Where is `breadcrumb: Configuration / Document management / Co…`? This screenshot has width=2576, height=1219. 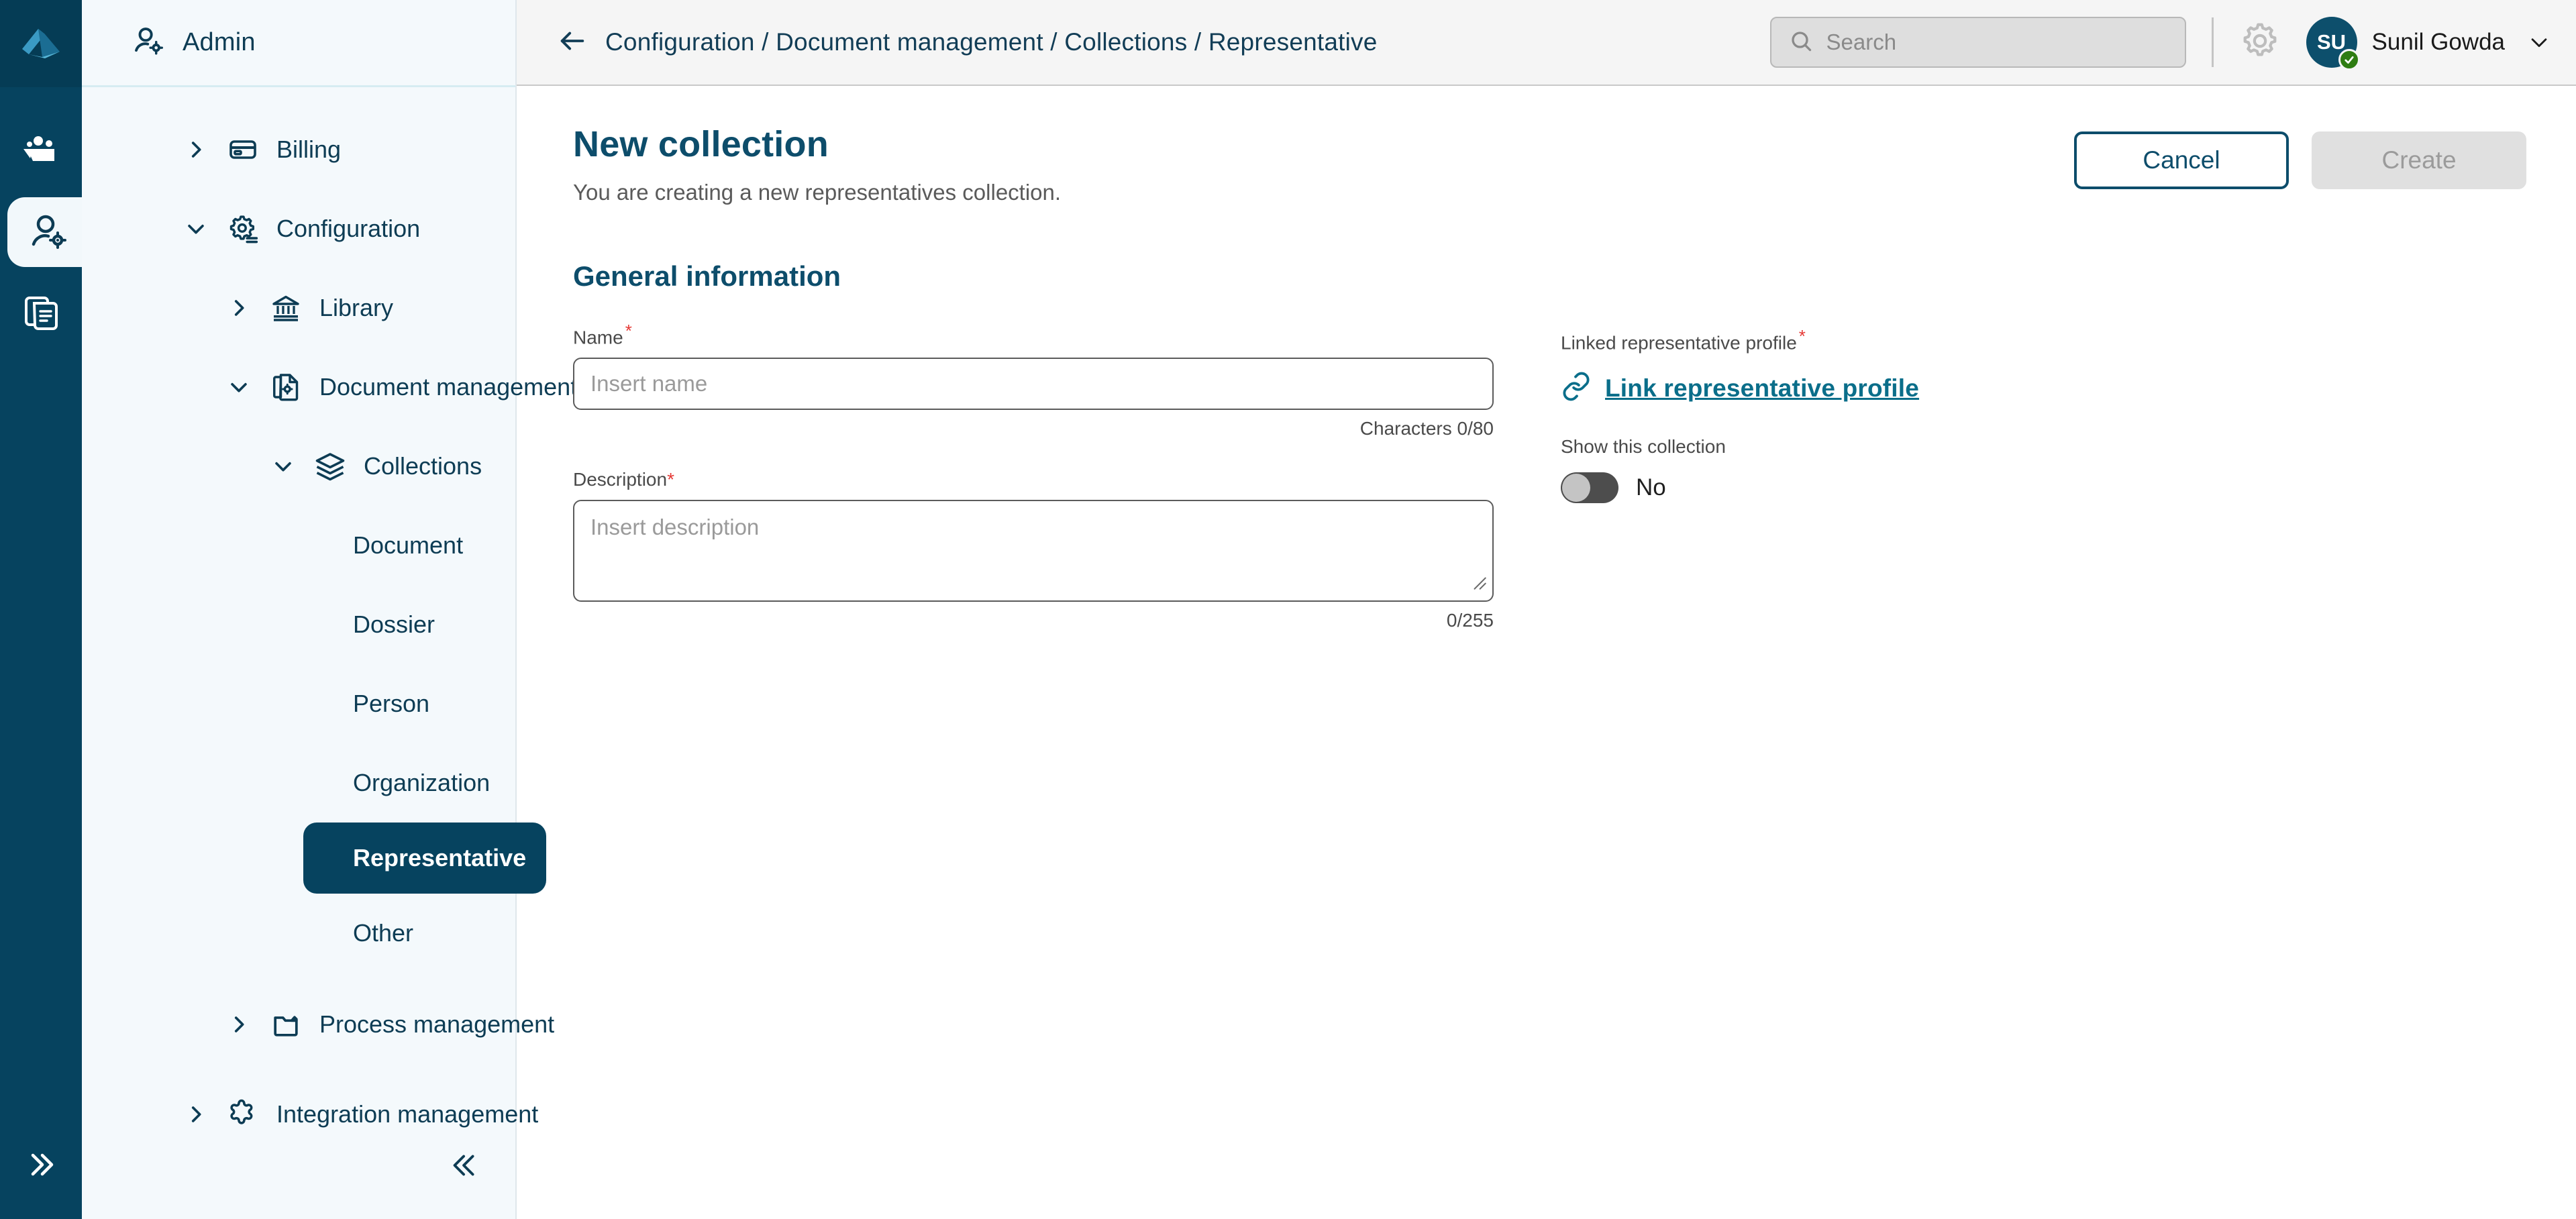
breadcrumb: Configuration / Document management / Co… is located at coordinates (991, 42).